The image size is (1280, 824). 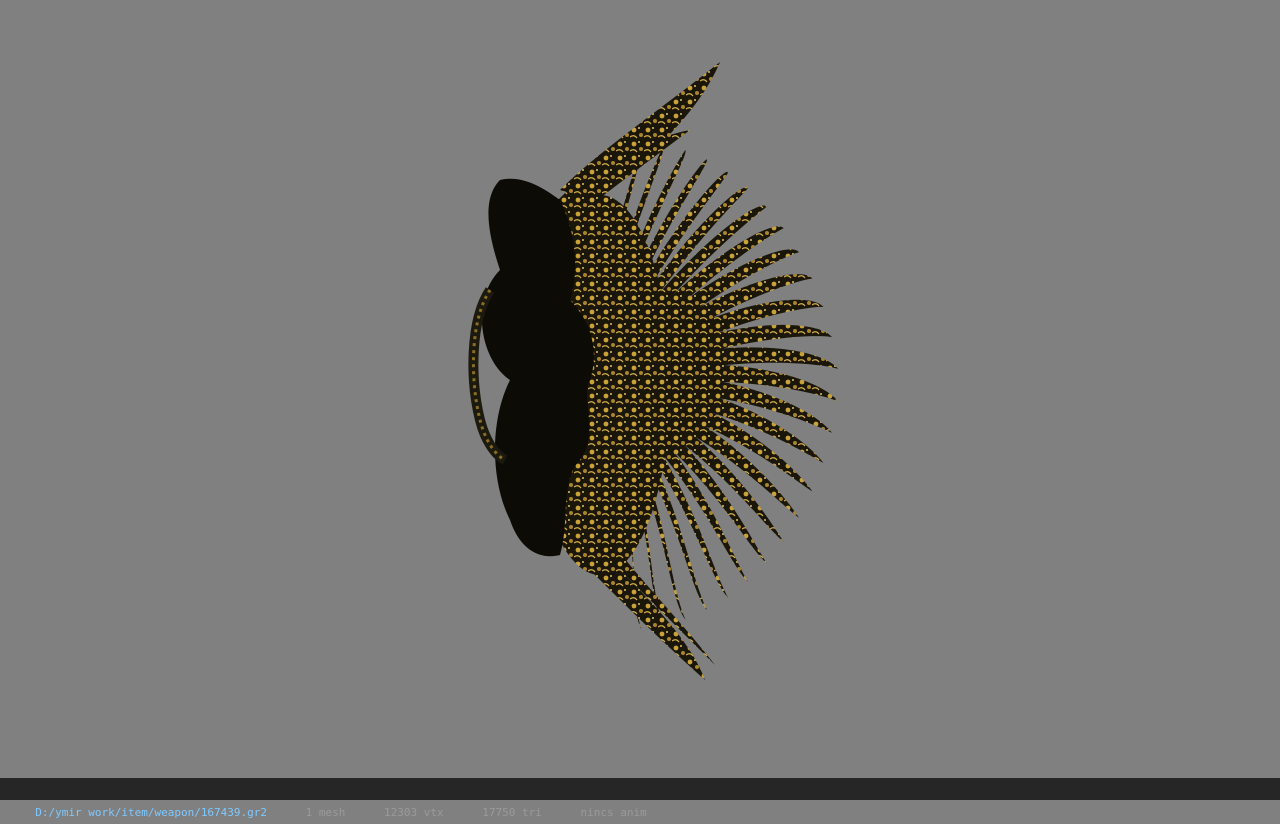 What do you see at coordinates (642, 620) in the screenshot?
I see `plume-flame` at bounding box center [642, 620].